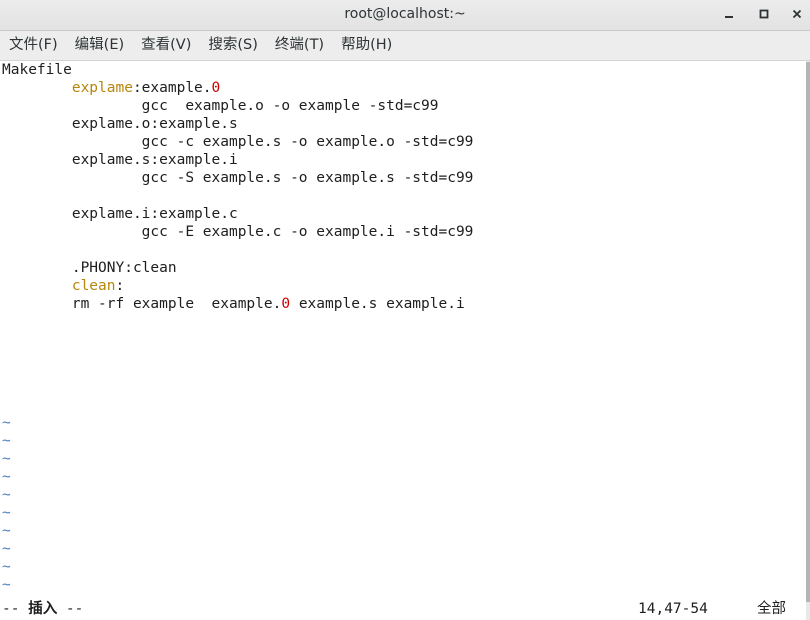 The height and width of the screenshot is (620, 810). I want to click on minimize-button, so click(729, 14).